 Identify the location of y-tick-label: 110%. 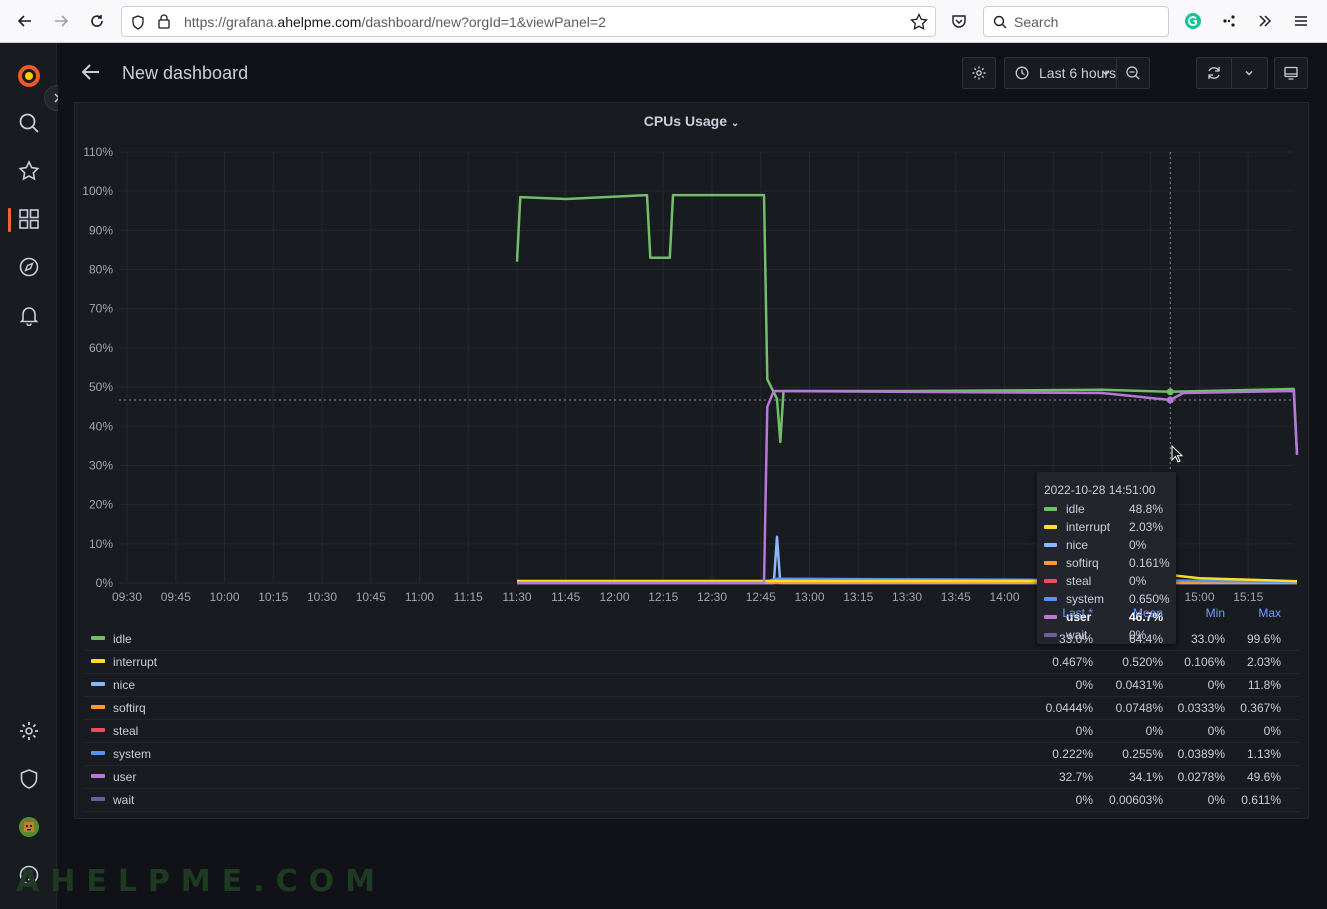
(98, 152).